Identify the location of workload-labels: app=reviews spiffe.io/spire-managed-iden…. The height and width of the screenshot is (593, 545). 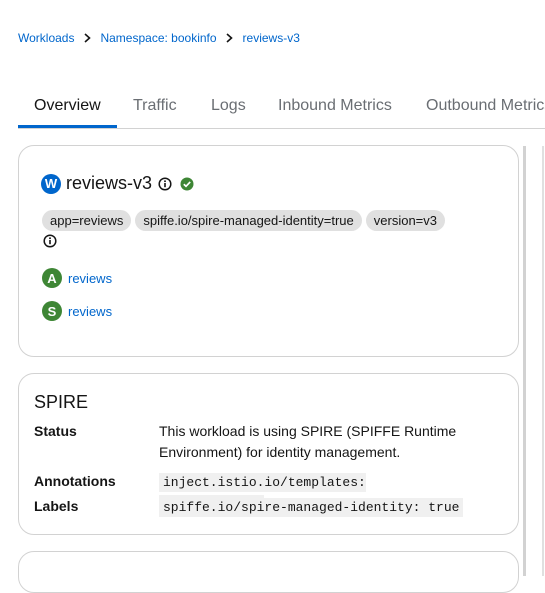
(243, 220).